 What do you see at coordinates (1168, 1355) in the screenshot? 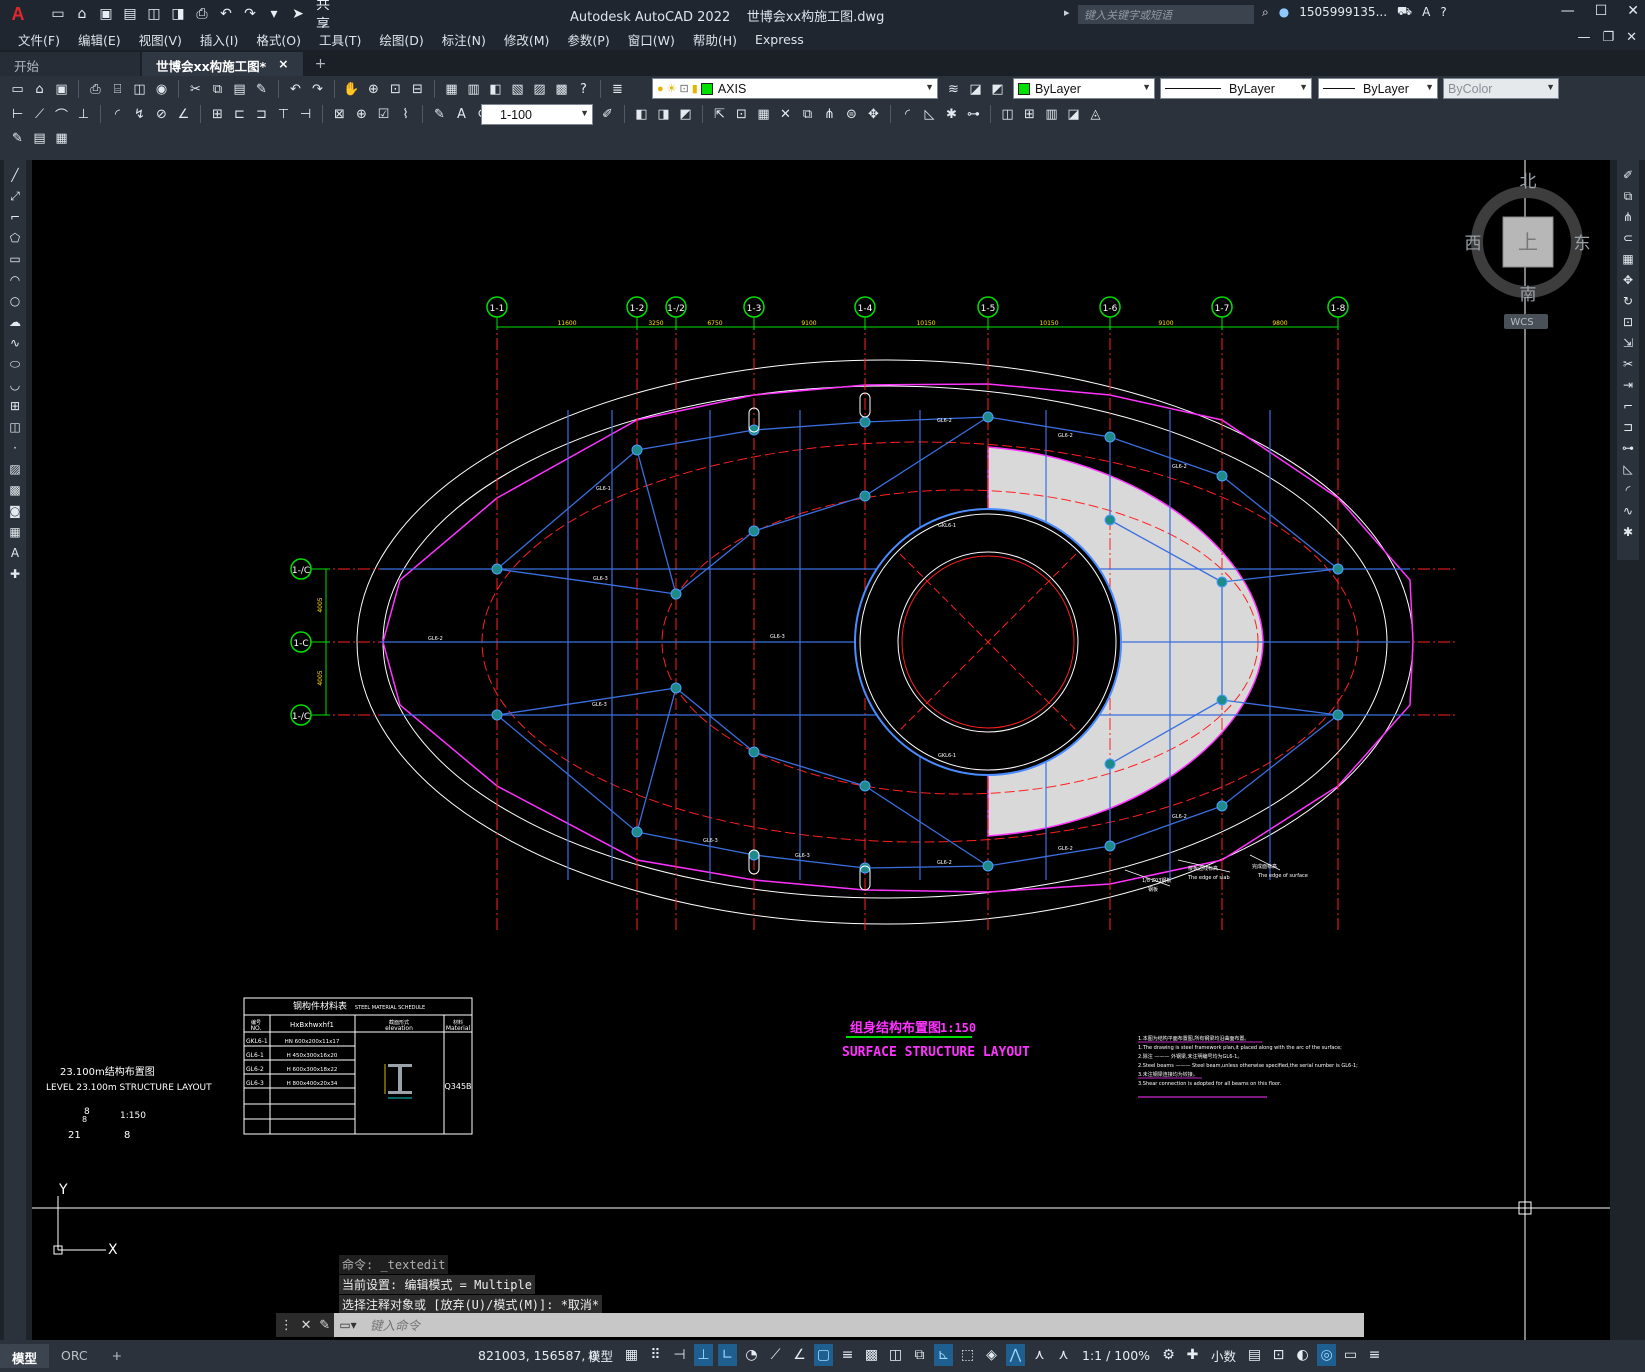
I see `workspace-gear-icon: ⚙` at bounding box center [1168, 1355].